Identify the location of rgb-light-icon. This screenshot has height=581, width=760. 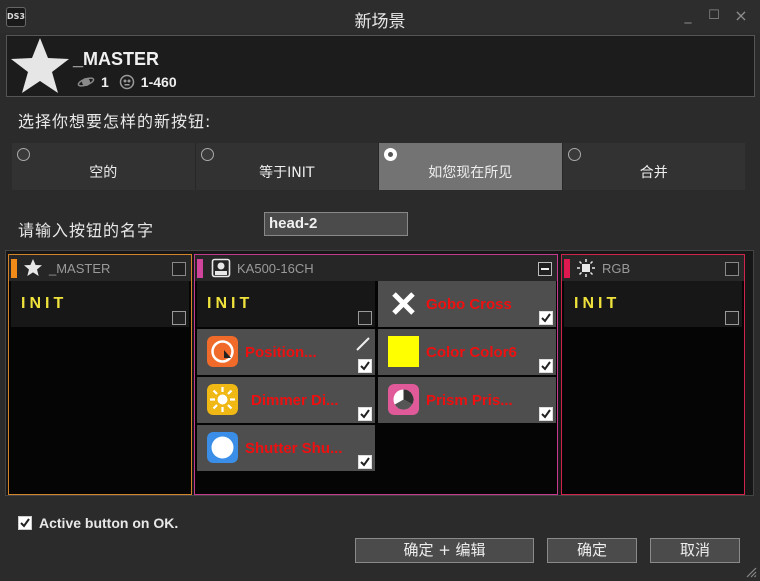
(586, 268).